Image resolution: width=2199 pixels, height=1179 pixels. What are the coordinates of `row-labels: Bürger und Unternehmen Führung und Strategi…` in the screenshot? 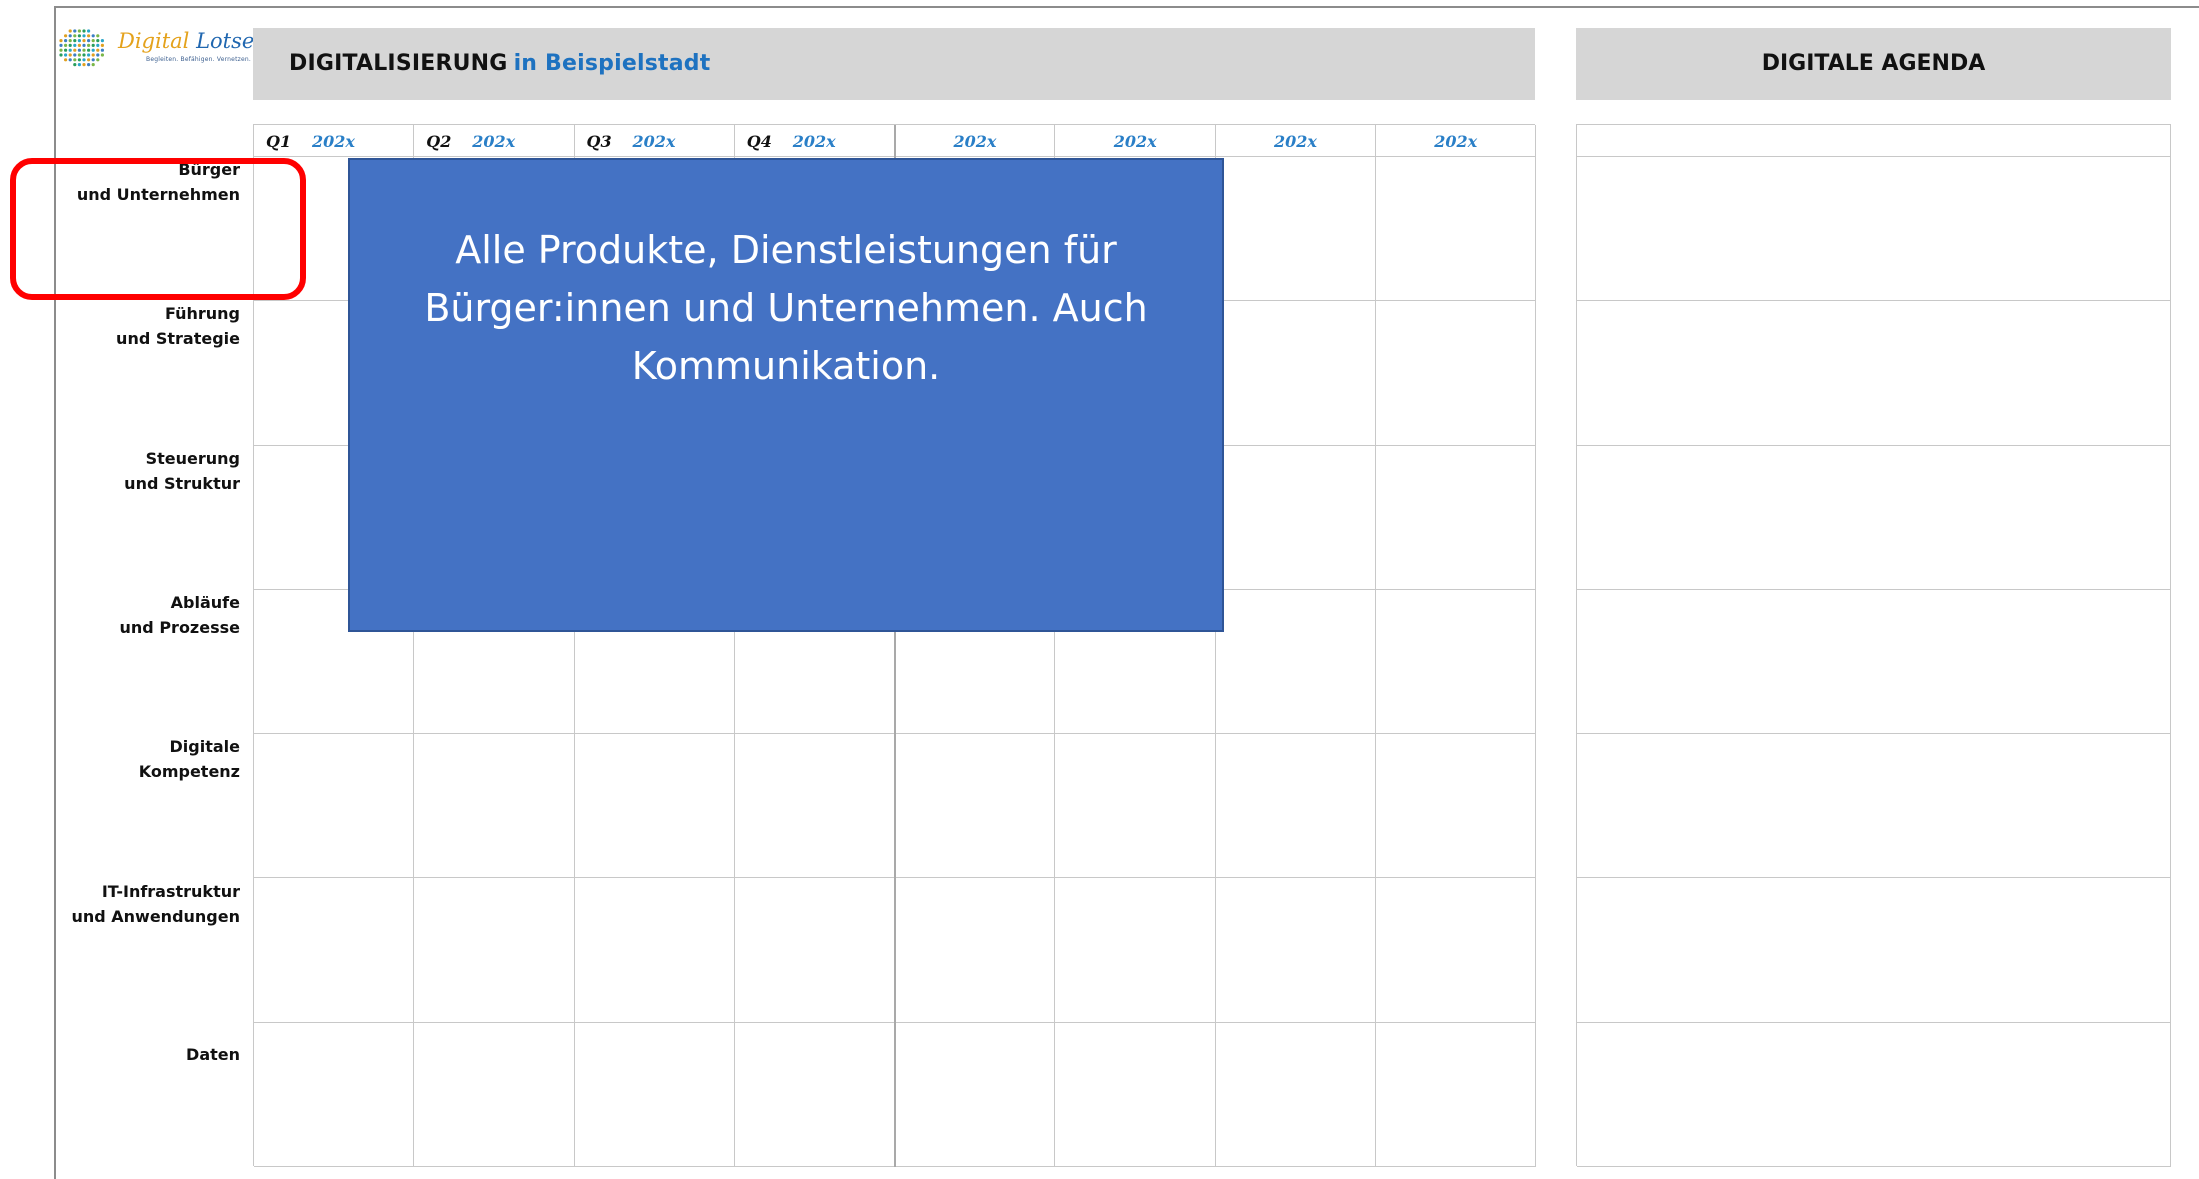 It's located at (150, 660).